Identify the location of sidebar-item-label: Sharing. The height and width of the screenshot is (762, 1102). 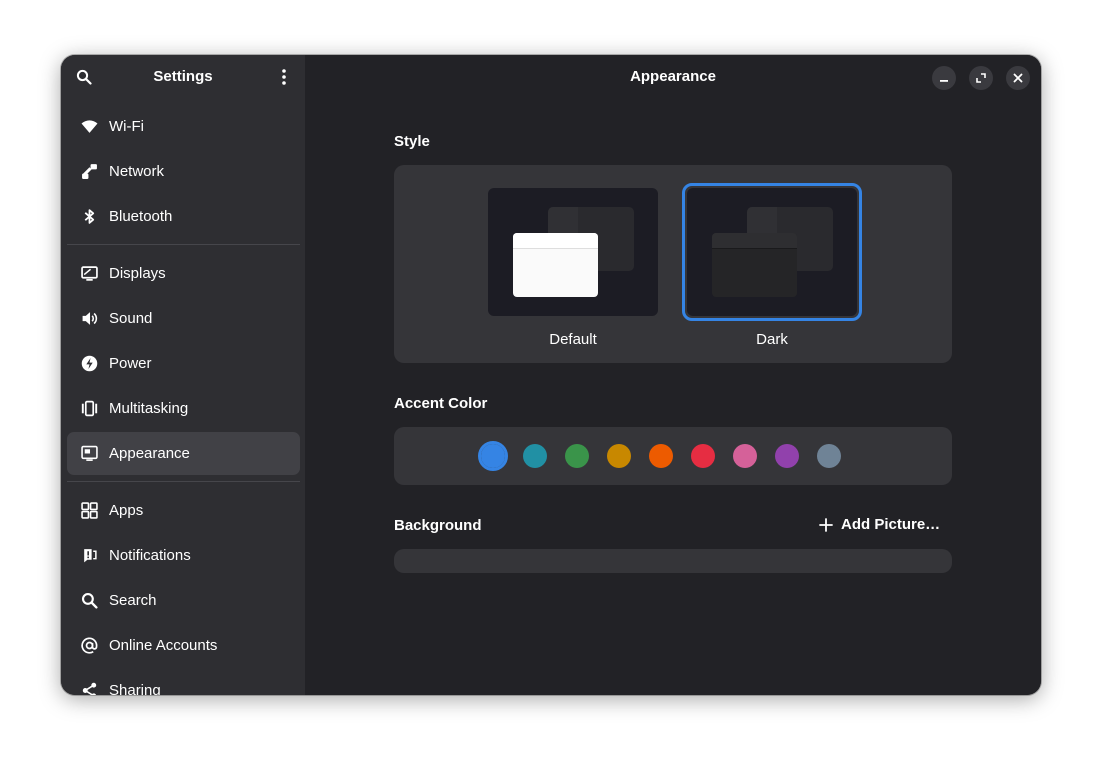
(135, 688).